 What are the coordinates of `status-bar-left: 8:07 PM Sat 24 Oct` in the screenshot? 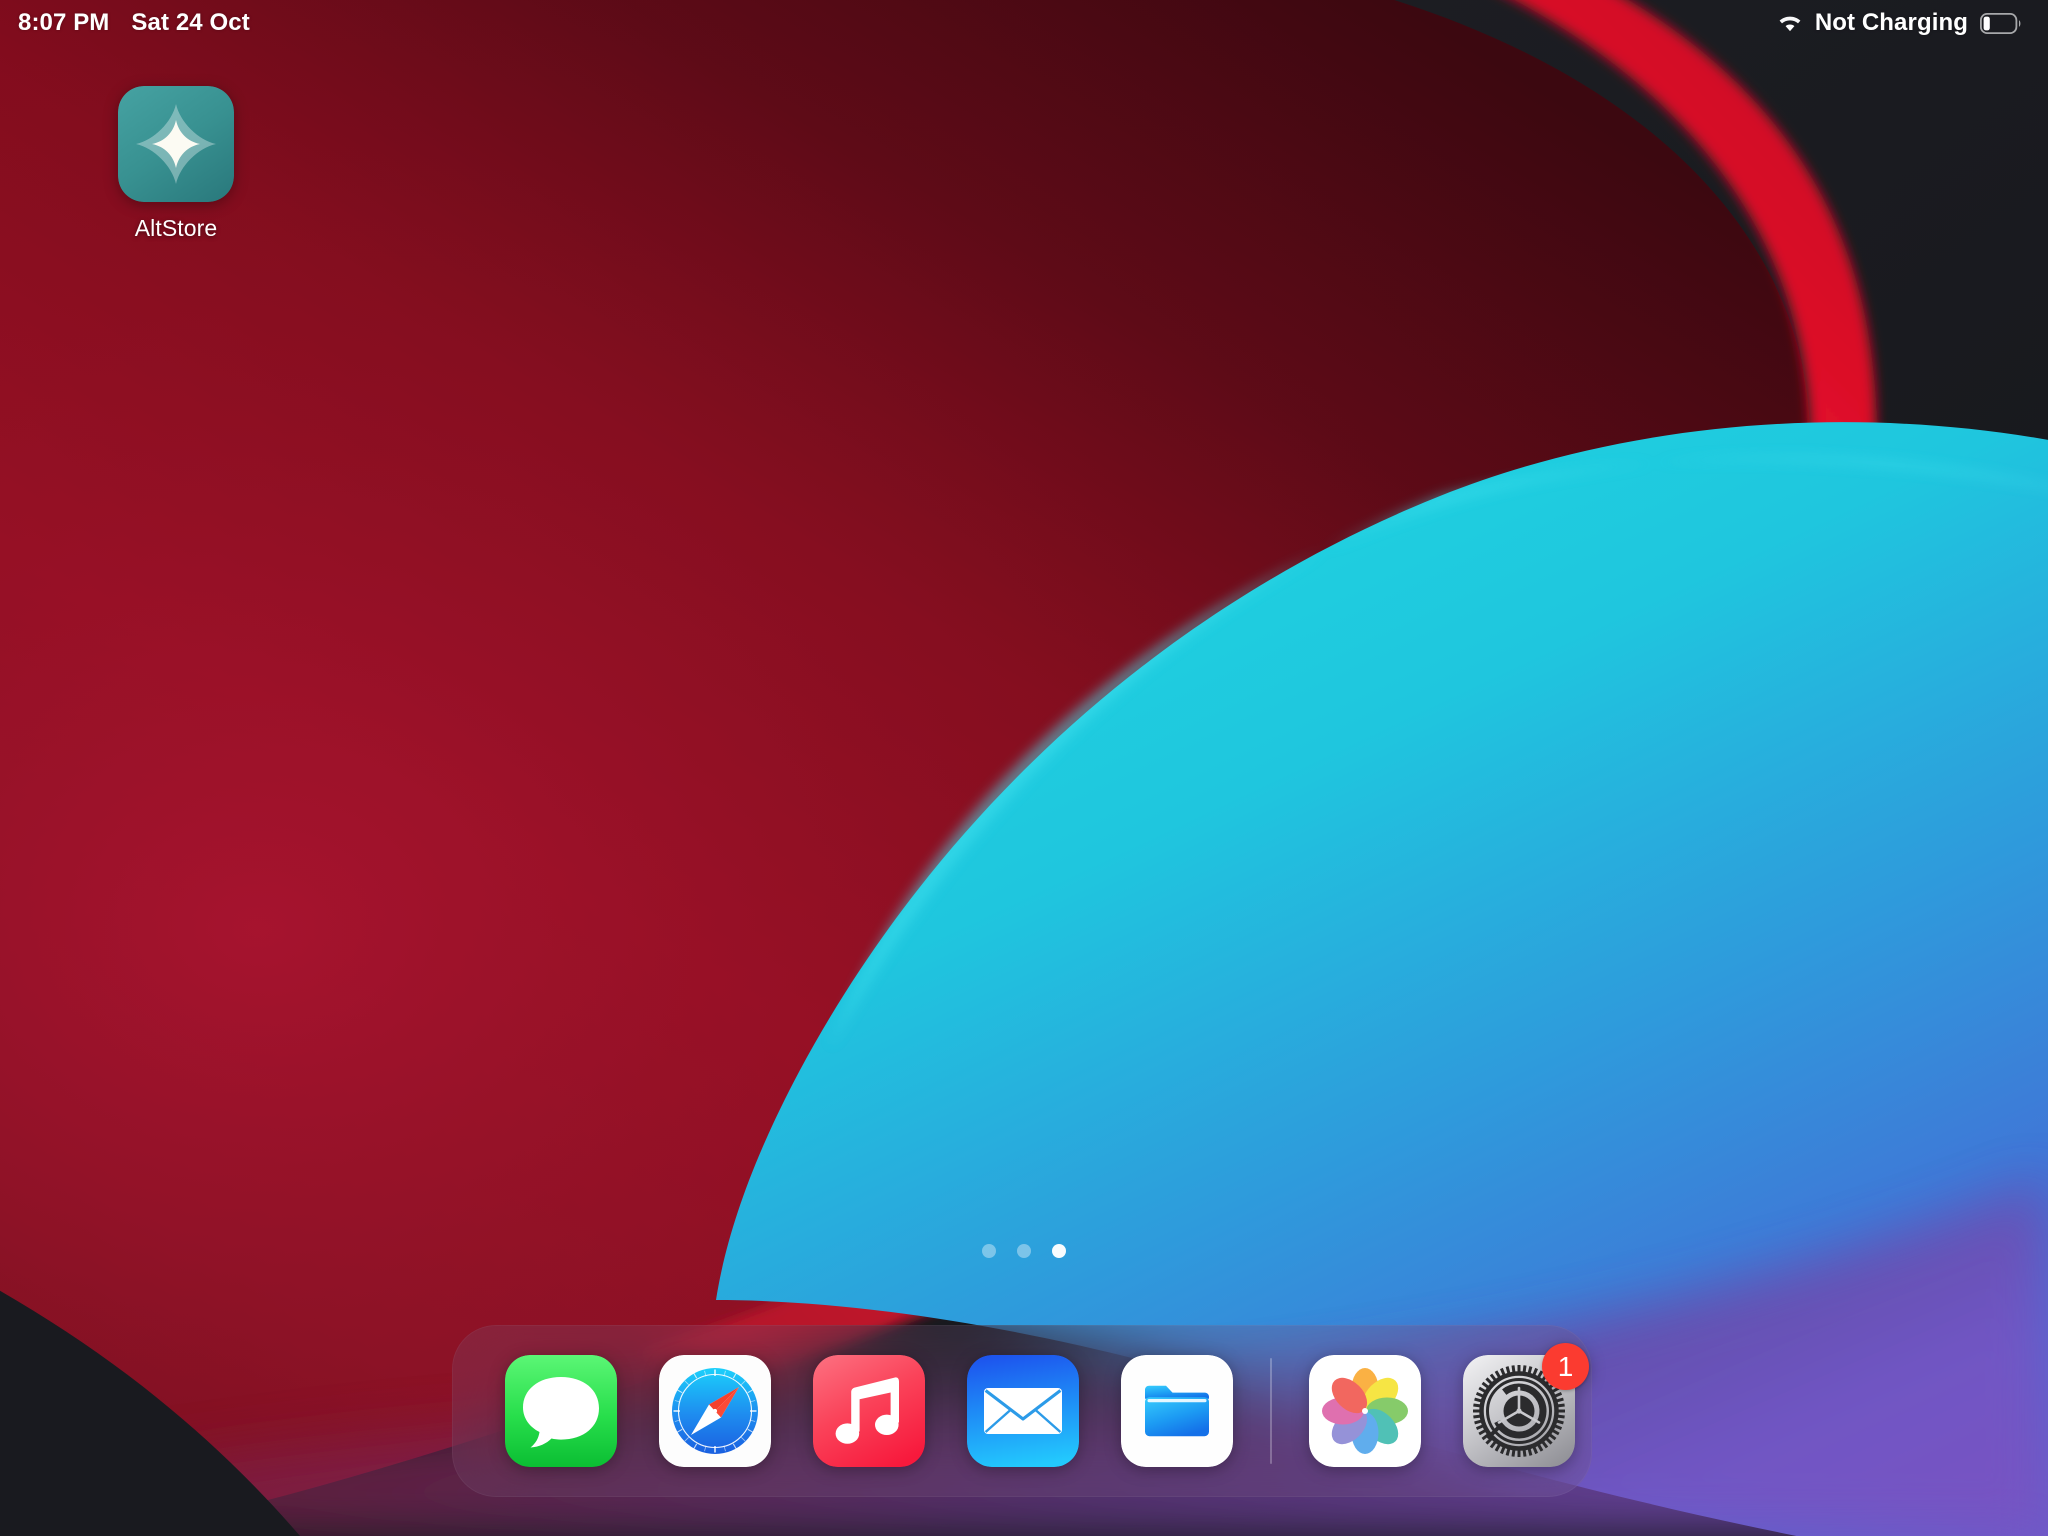 It's located at (134, 23).